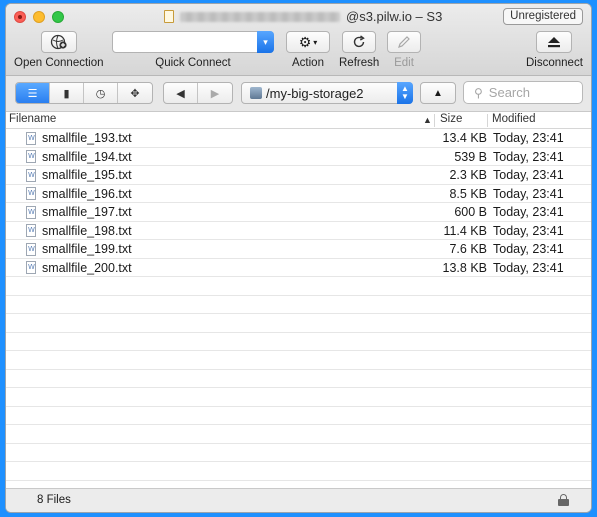 The height and width of the screenshot is (517, 597). I want to click on network-icon: ✥, so click(135, 93).